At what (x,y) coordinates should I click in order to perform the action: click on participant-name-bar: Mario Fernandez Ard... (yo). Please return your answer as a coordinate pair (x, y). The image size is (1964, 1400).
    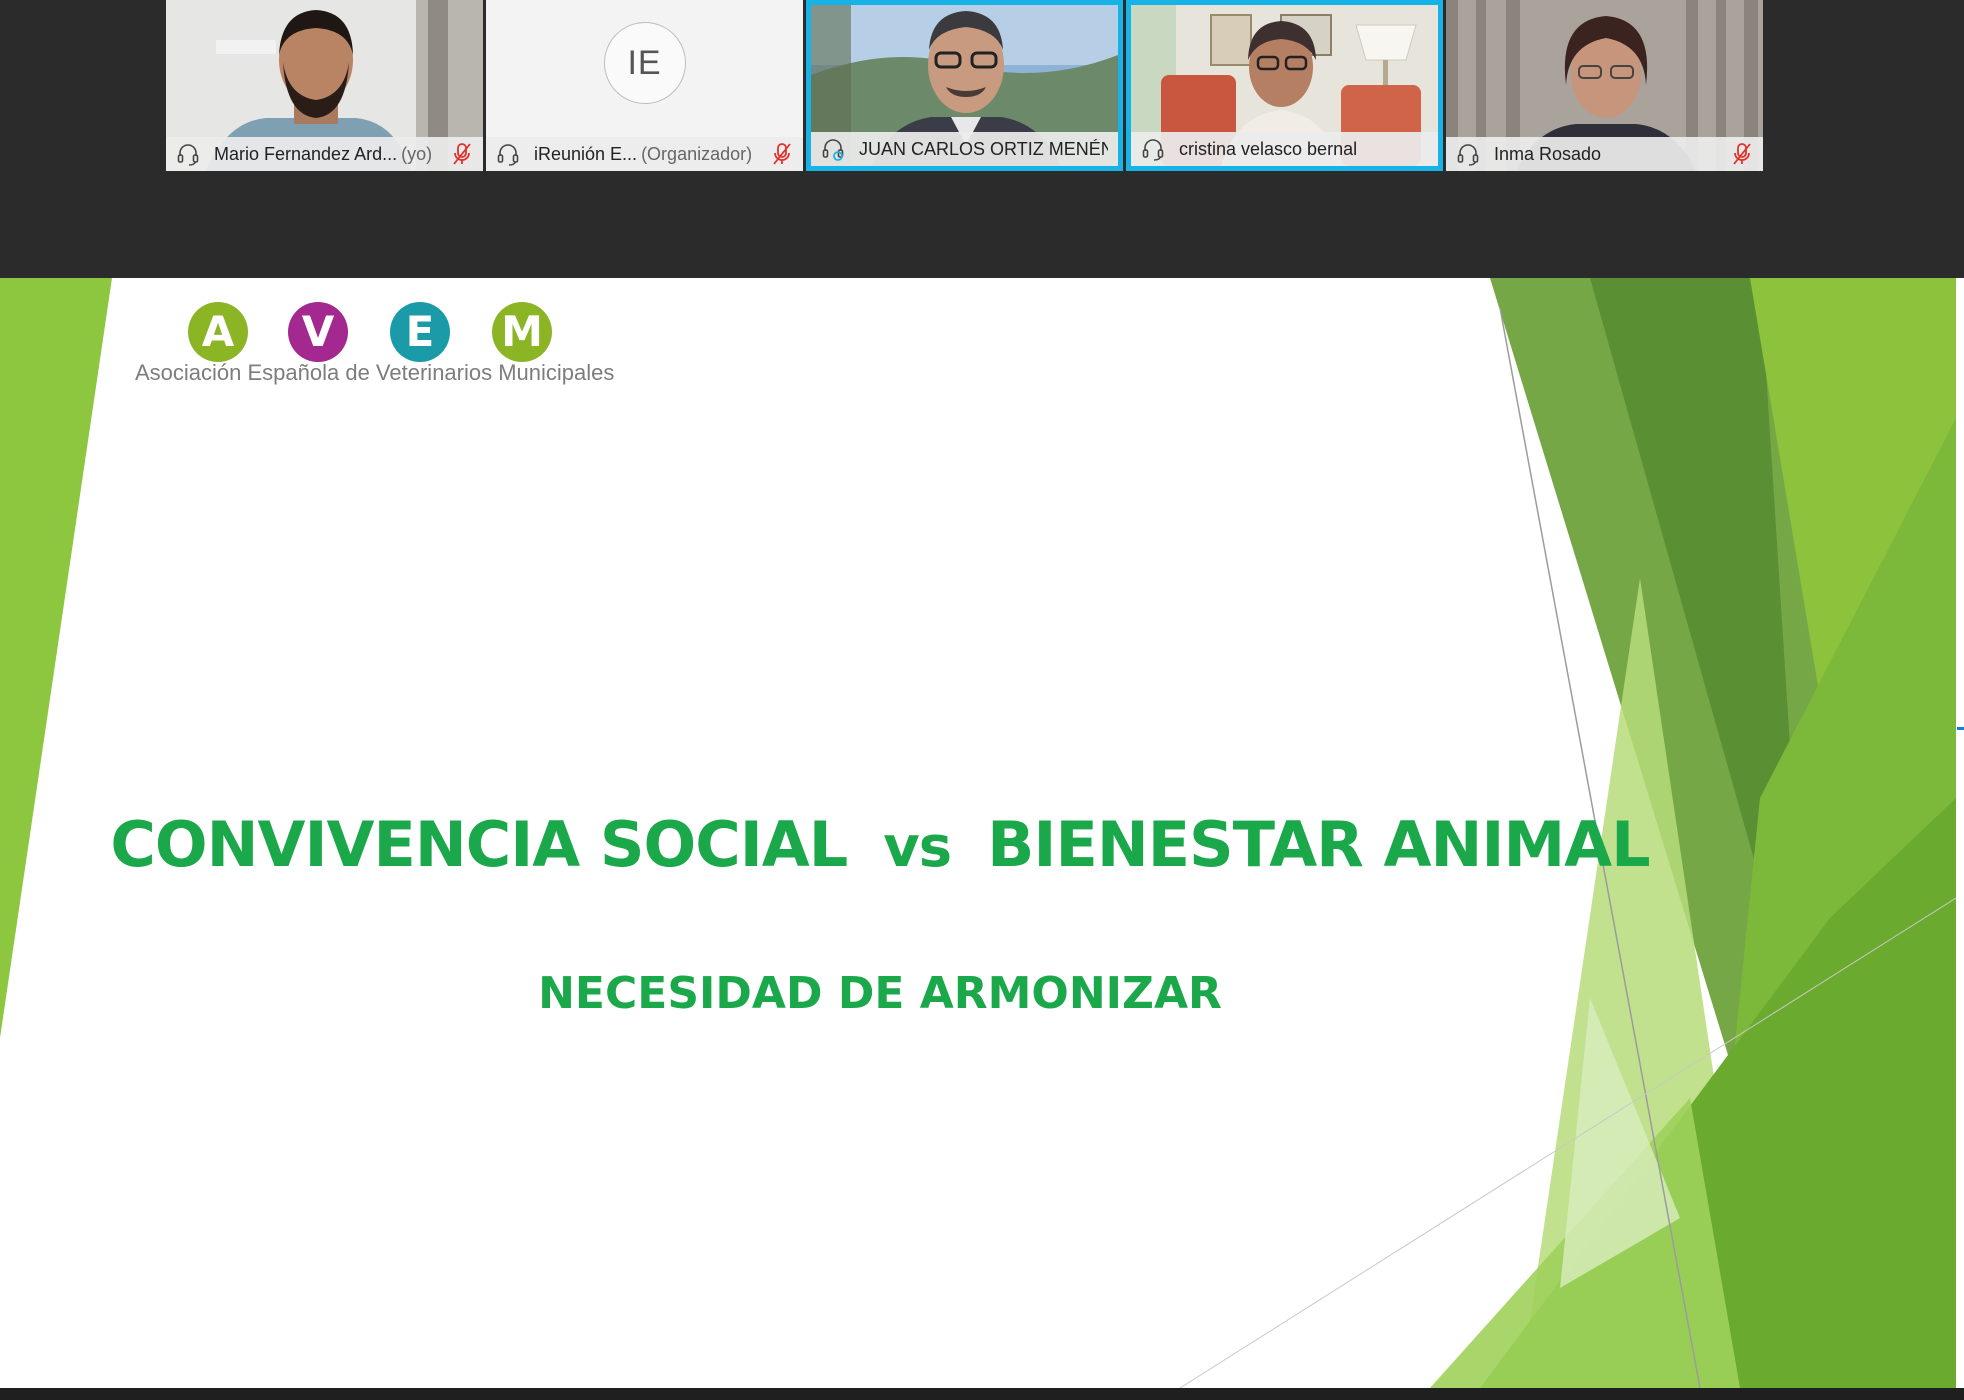
    Looking at the image, I should click on (324, 154).